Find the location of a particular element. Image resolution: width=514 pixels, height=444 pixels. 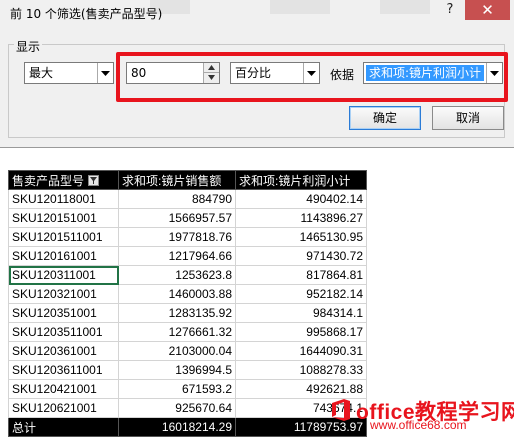

profit-cell: 1143896.27 is located at coordinates (301, 218).